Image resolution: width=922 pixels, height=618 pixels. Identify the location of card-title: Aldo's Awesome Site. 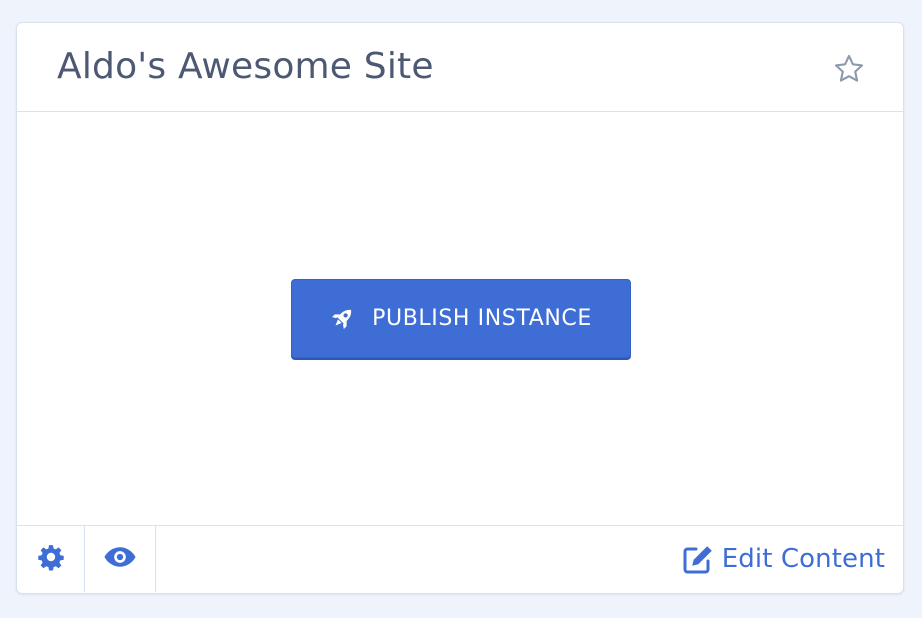
(245, 66).